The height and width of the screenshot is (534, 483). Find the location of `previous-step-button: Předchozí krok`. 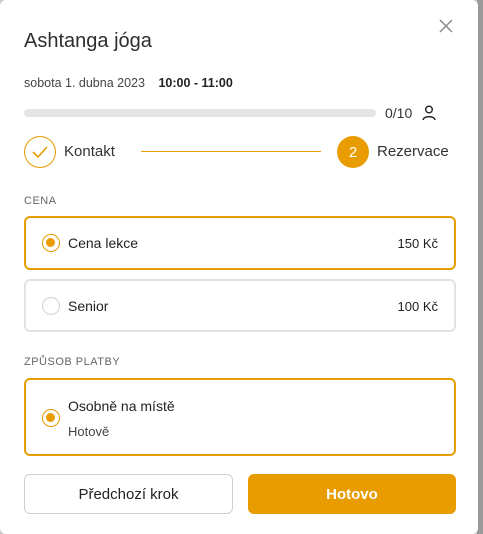

previous-step-button: Předchozí krok is located at coordinates (128, 494).